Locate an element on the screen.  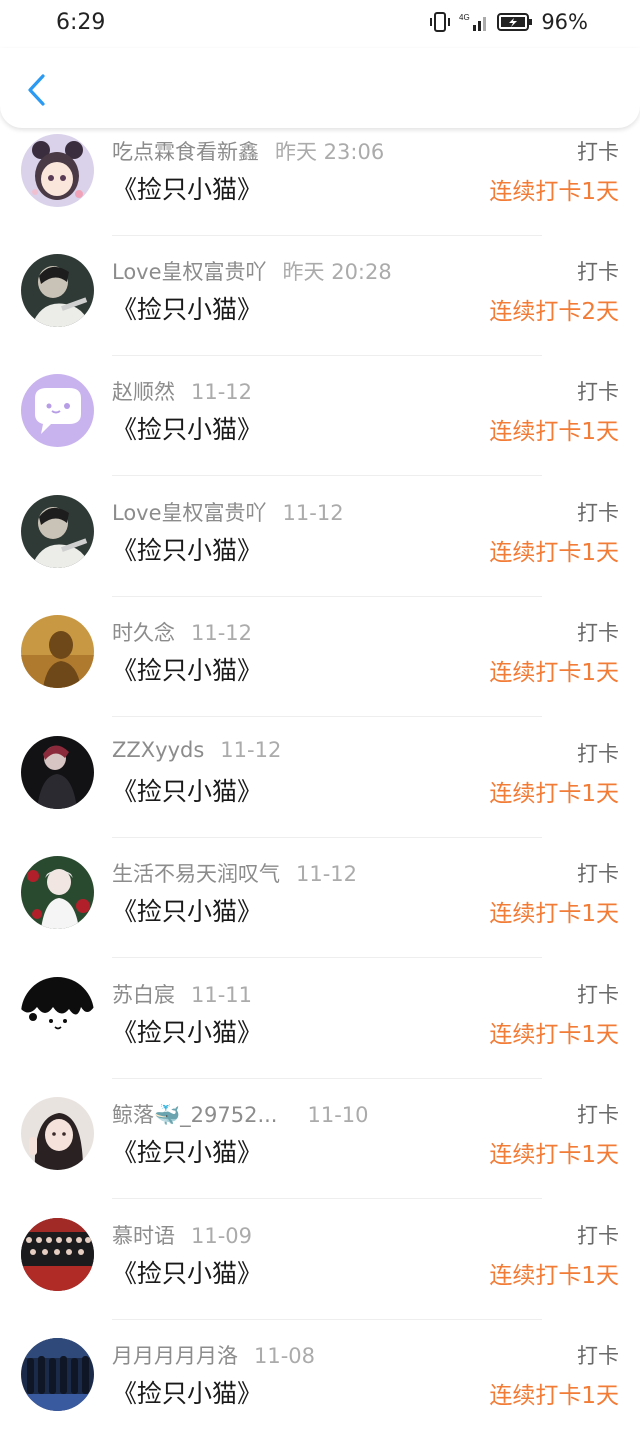
checkin-date: 11-10 is located at coordinates (338, 1115).